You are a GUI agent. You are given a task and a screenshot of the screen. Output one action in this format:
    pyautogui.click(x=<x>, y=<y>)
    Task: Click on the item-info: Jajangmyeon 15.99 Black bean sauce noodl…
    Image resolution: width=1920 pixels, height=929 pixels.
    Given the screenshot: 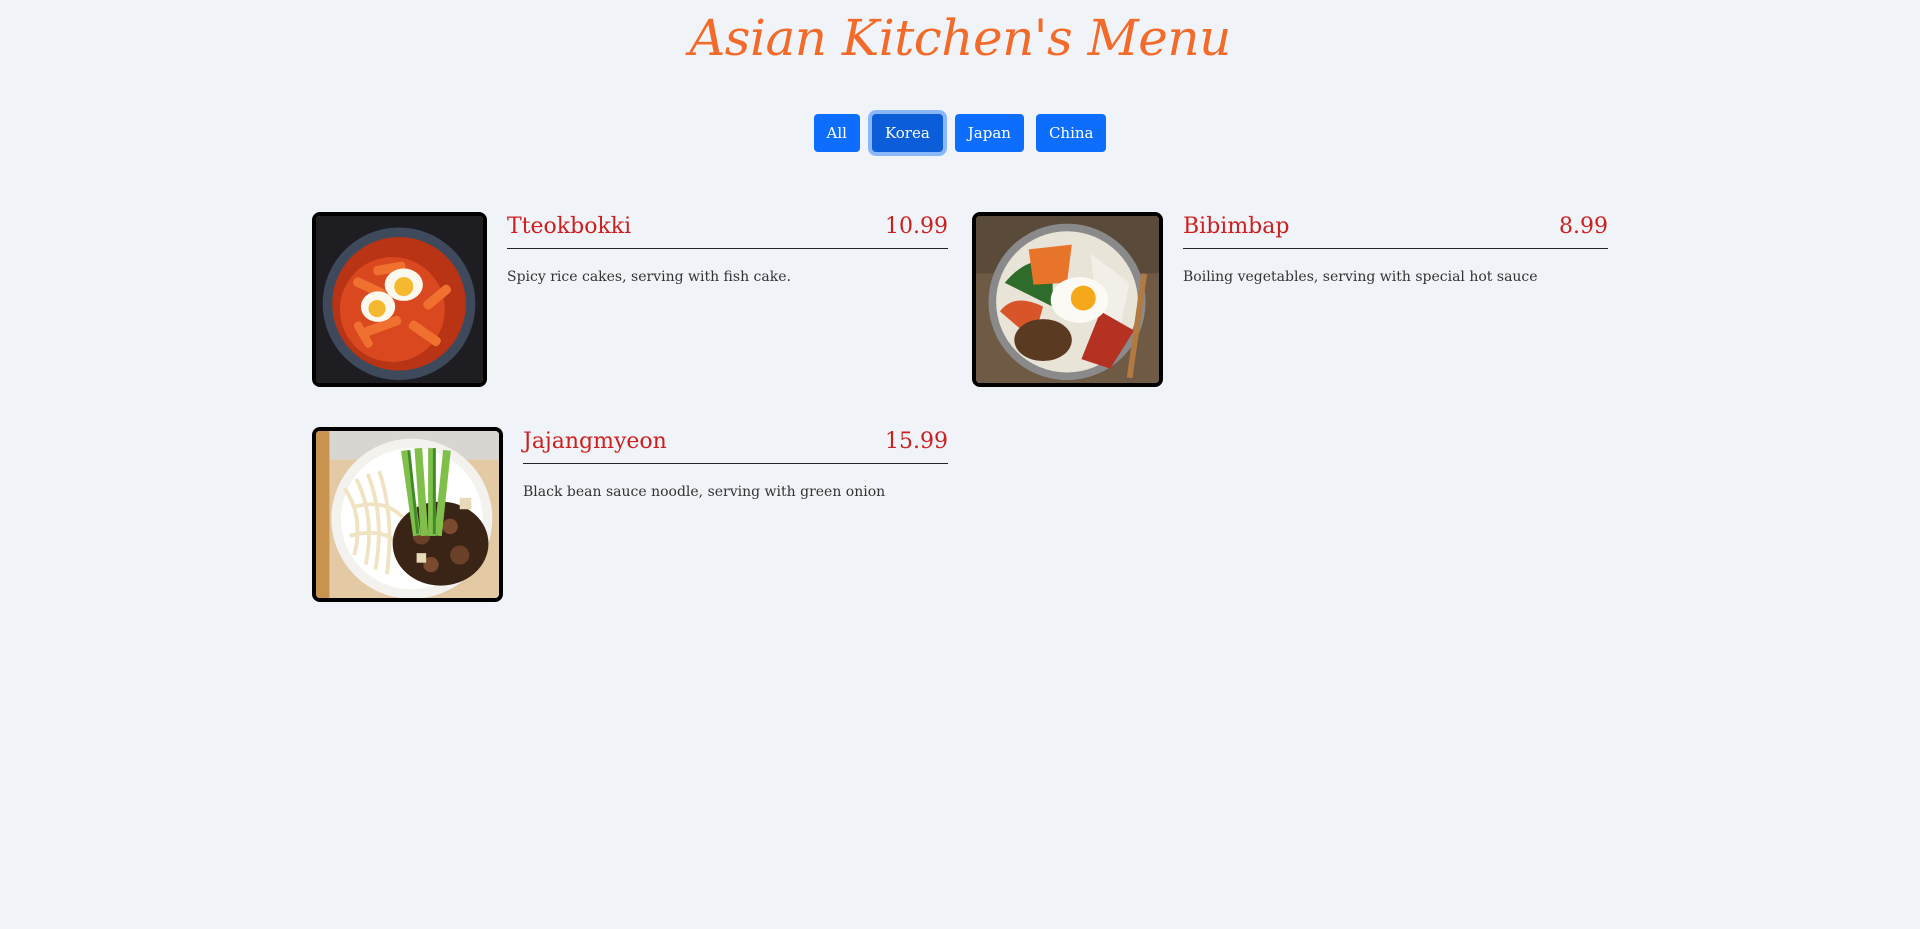 What is the action you would take?
    pyautogui.click(x=735, y=514)
    